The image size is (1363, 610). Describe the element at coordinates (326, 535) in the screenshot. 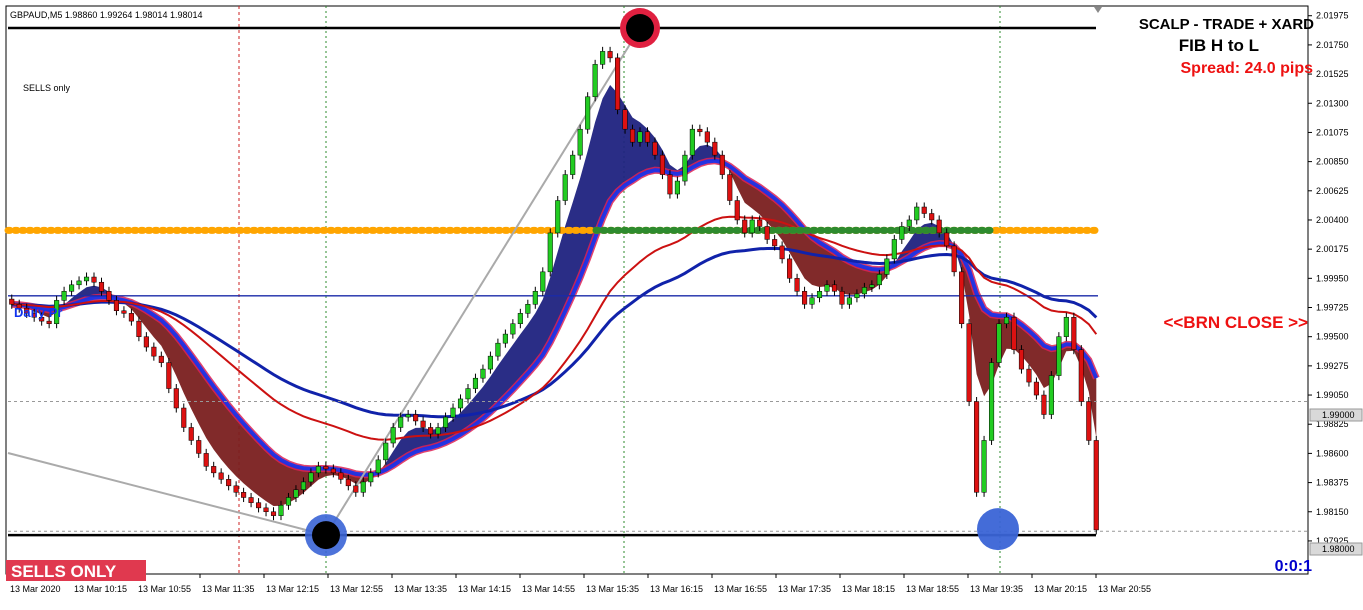

I see `pivot-low-marker` at that location.